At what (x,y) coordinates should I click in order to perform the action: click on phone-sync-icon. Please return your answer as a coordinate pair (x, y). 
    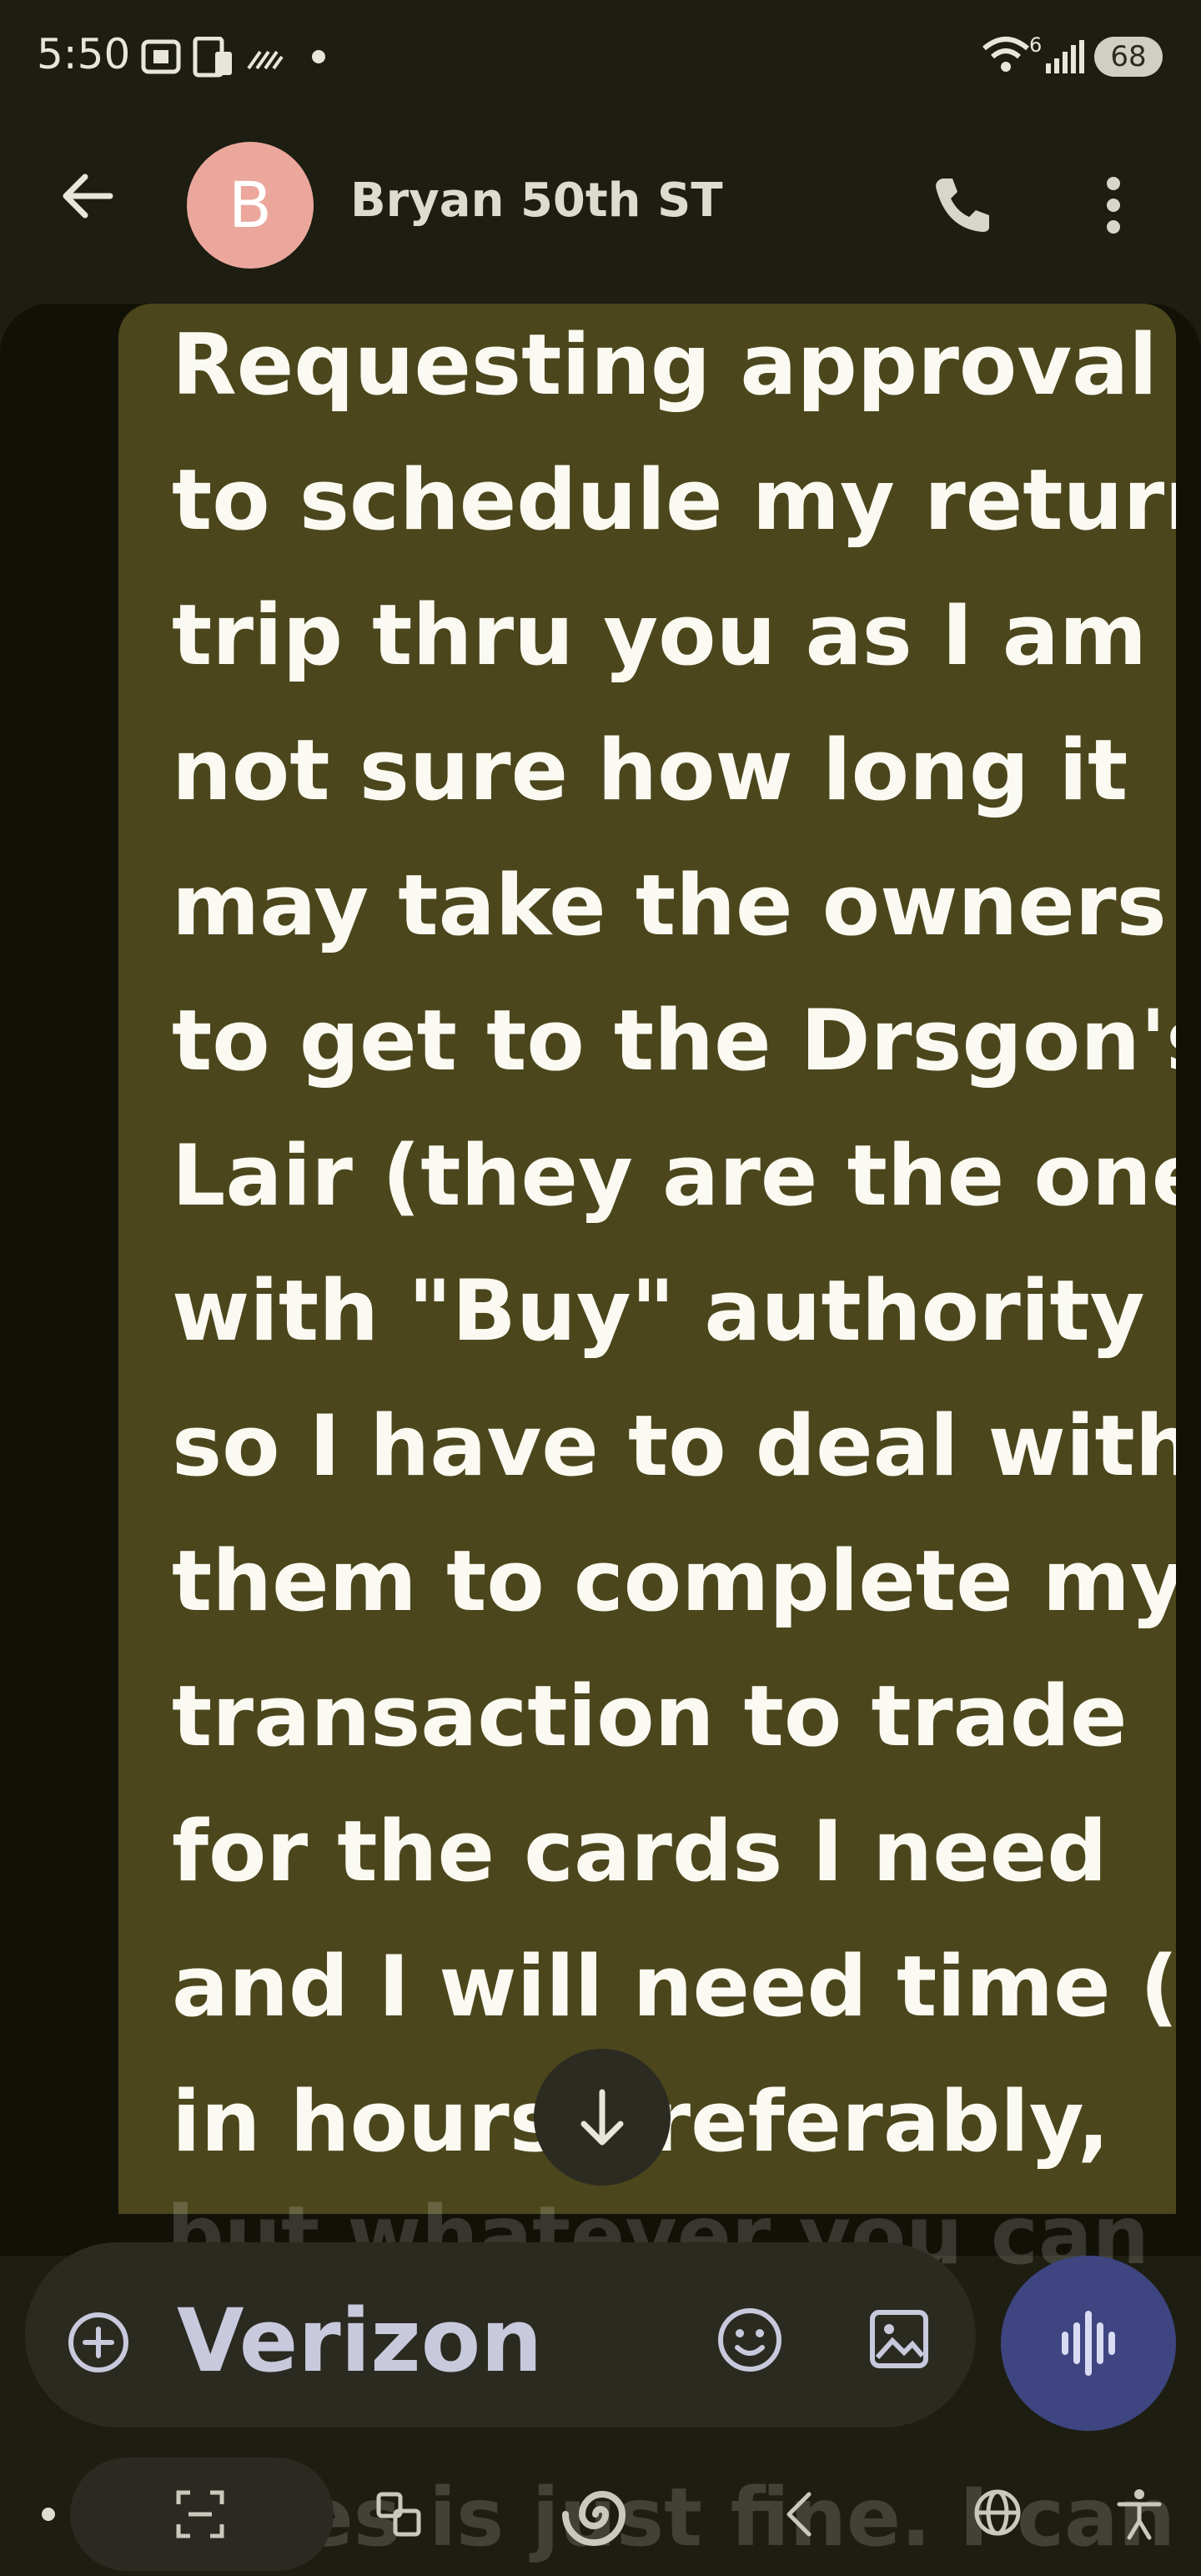
    Looking at the image, I should click on (213, 57).